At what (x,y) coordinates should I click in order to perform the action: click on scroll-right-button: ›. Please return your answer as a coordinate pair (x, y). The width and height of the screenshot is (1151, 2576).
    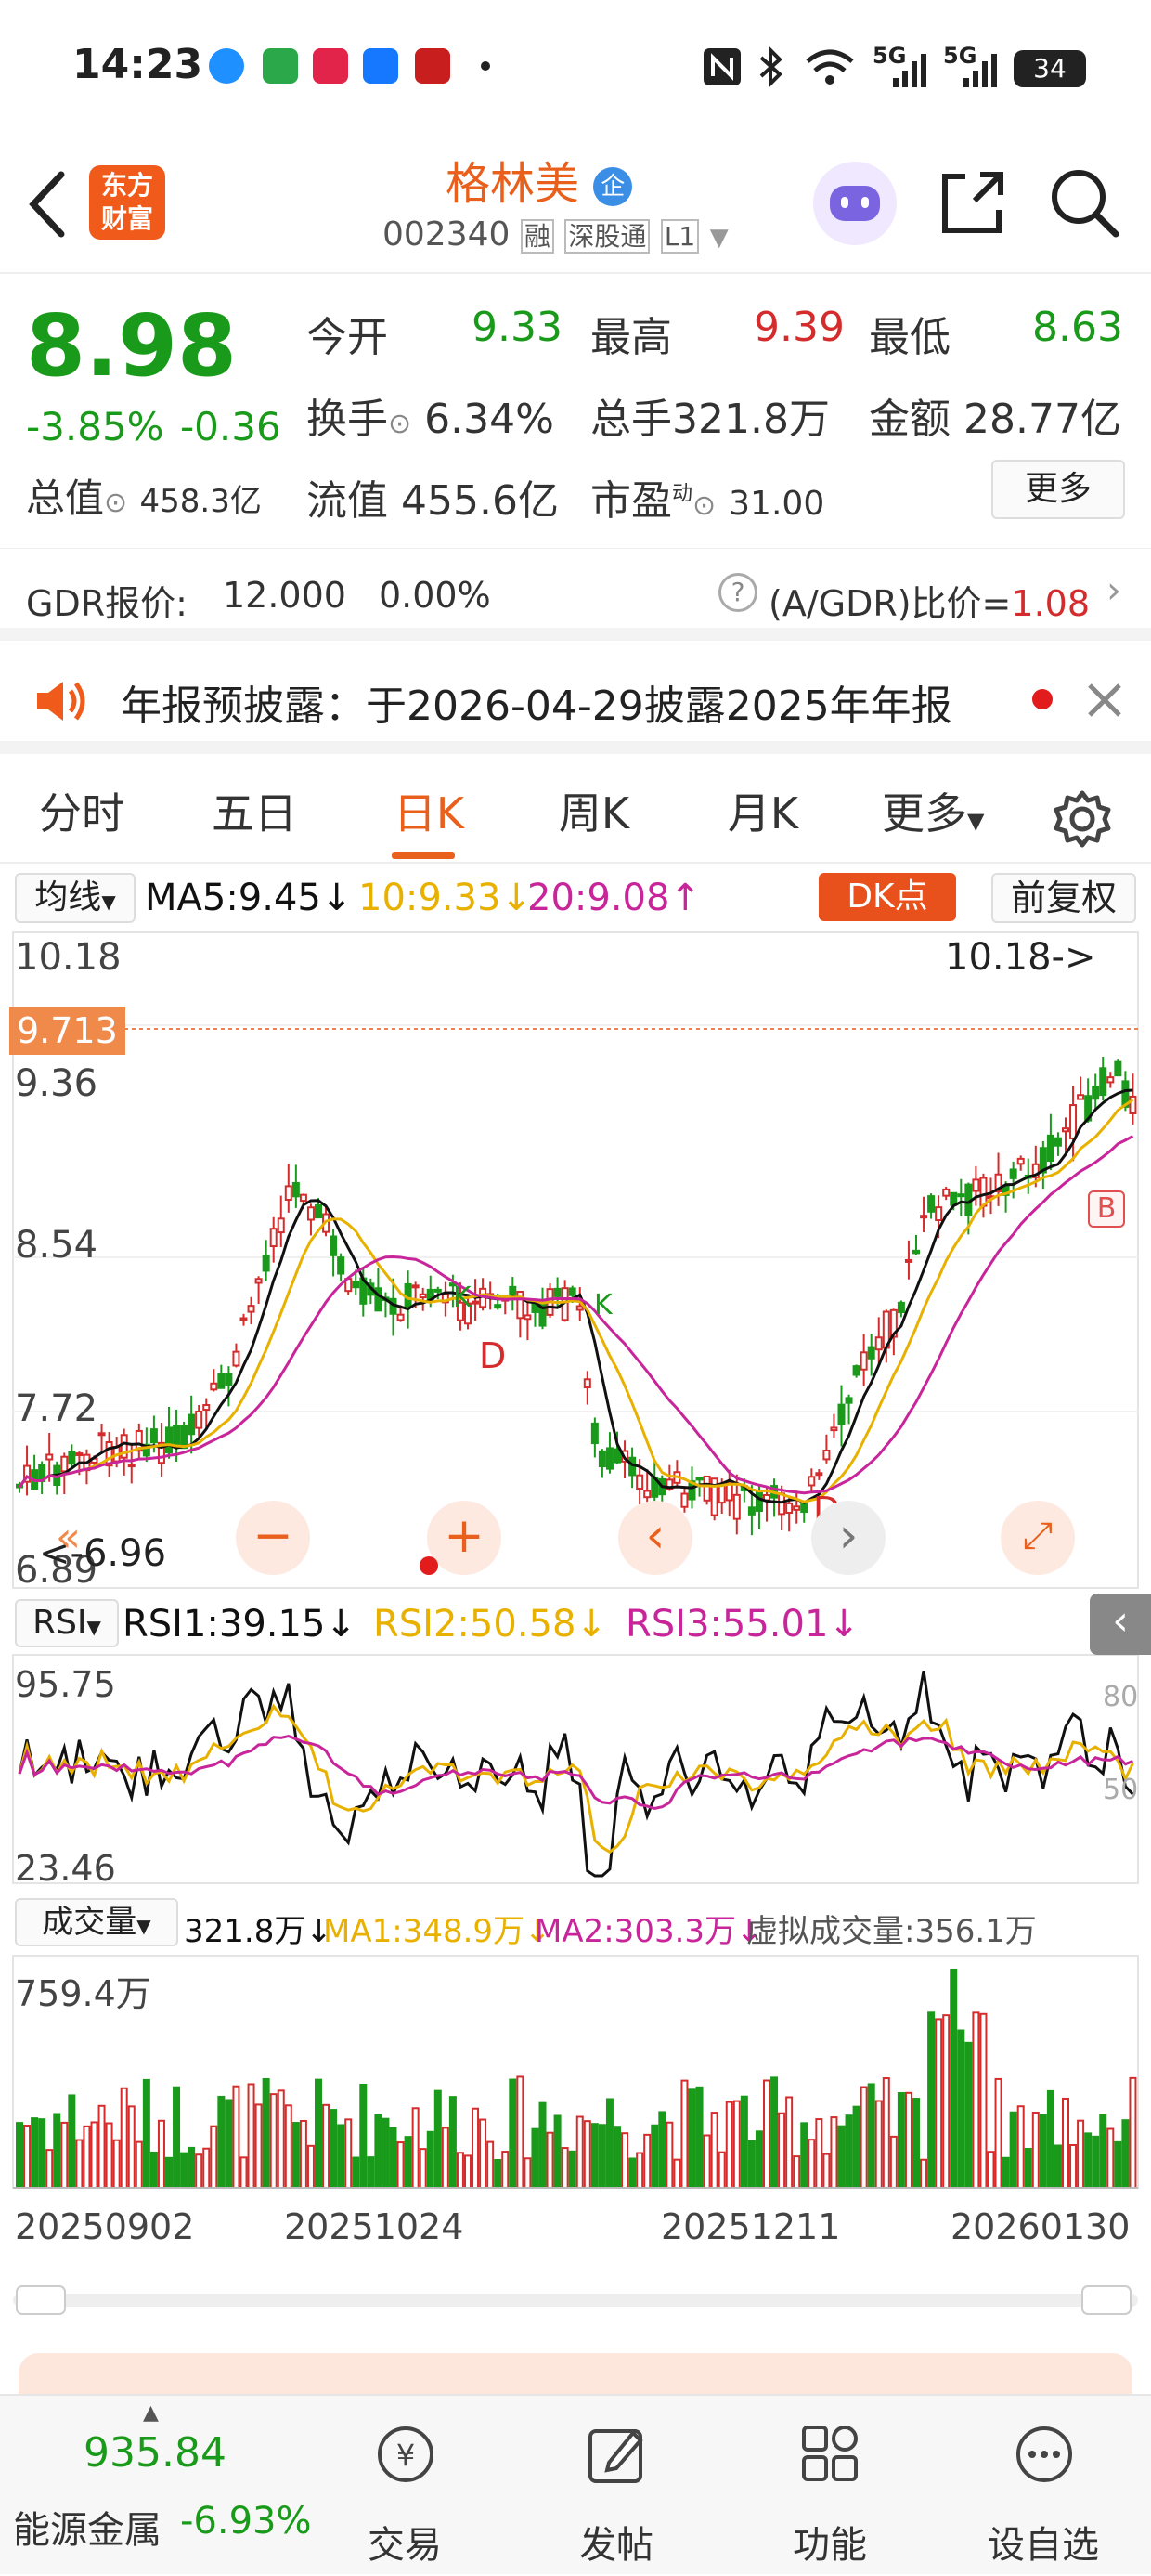
    Looking at the image, I should click on (848, 1538).